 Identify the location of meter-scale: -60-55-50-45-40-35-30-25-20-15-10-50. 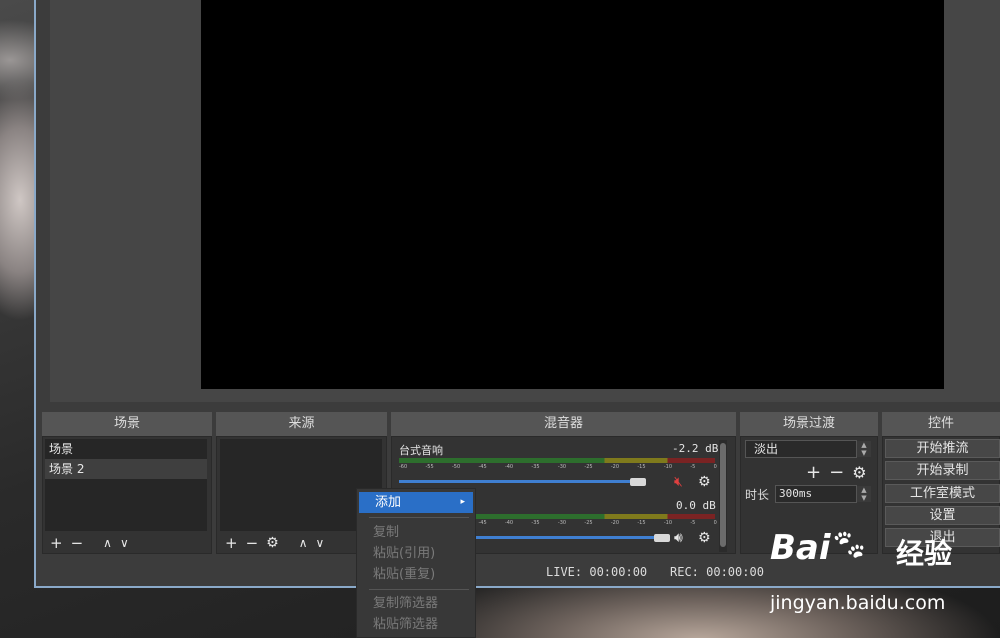
(558, 468).